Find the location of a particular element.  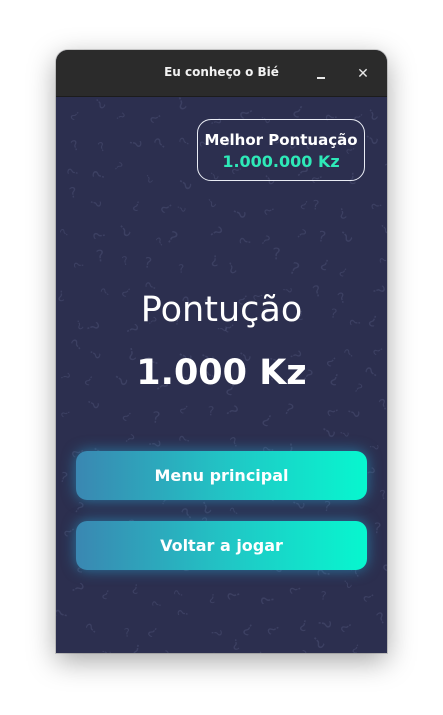

close-icon: ✕ is located at coordinates (363, 74).